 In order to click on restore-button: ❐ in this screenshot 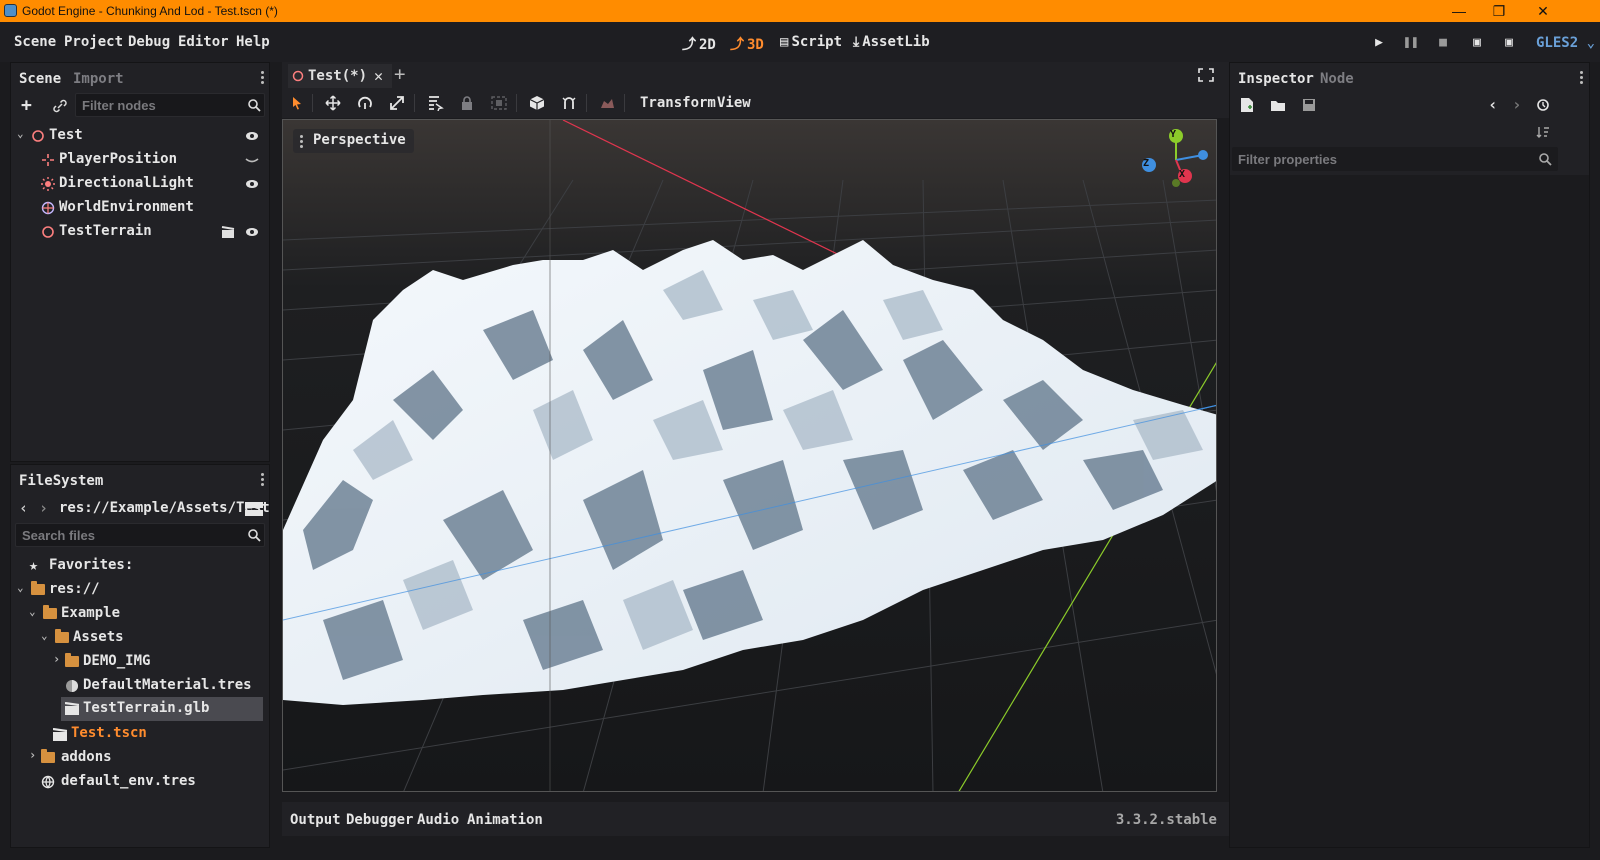, I will do `click(1499, 11)`.